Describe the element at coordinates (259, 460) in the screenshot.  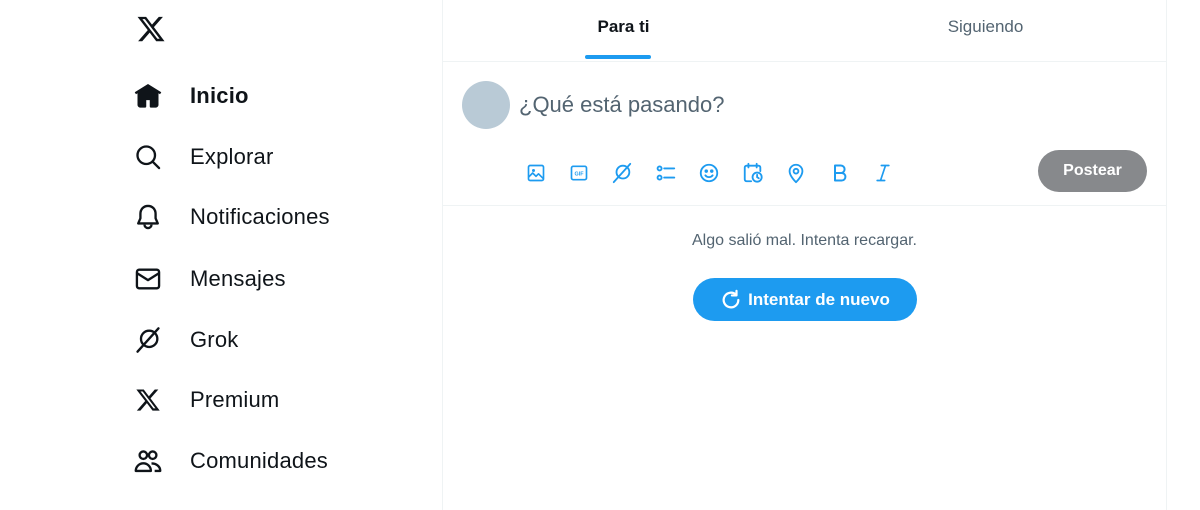
I see `sidebar-item-label: Comunidades` at that location.